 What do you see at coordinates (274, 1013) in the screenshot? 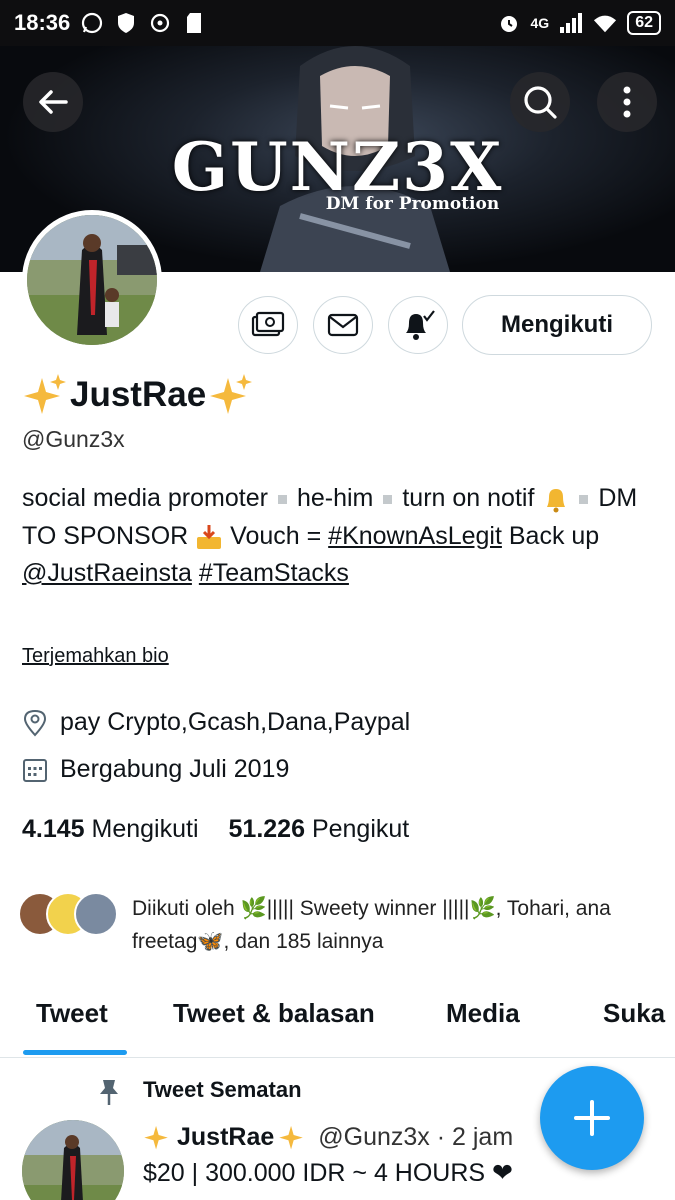
I see `tab-tweets-replies: Tweet & balasan` at bounding box center [274, 1013].